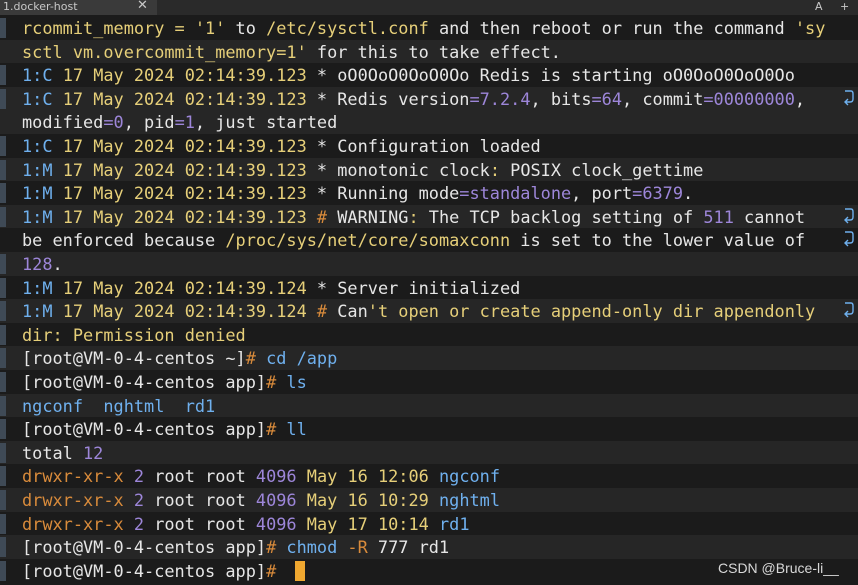 The width and height of the screenshot is (858, 585). Describe the element at coordinates (210, 28) in the screenshot. I see `text-segment: '1'` at that location.